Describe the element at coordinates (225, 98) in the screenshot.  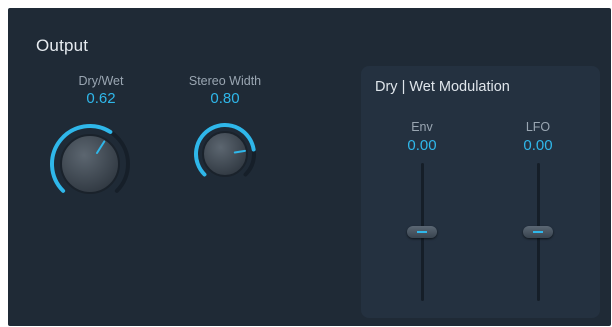
I see `stereo-width-value: 0.80` at that location.